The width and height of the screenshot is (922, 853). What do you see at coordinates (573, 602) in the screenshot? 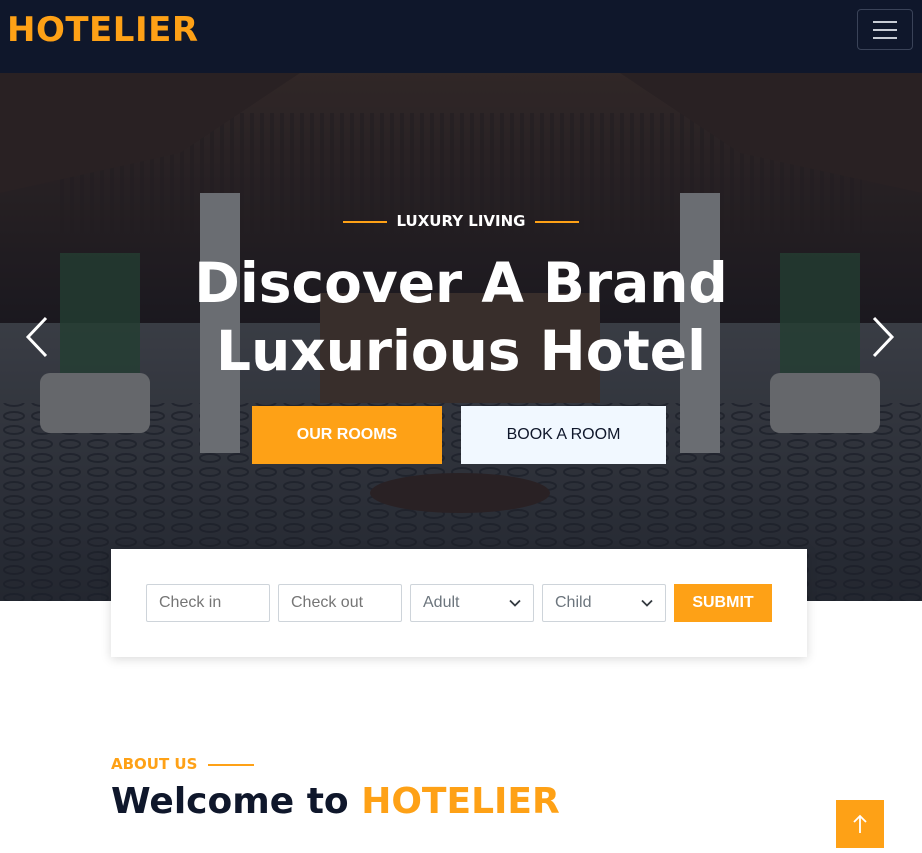
I see `child-select-value: Child` at bounding box center [573, 602].